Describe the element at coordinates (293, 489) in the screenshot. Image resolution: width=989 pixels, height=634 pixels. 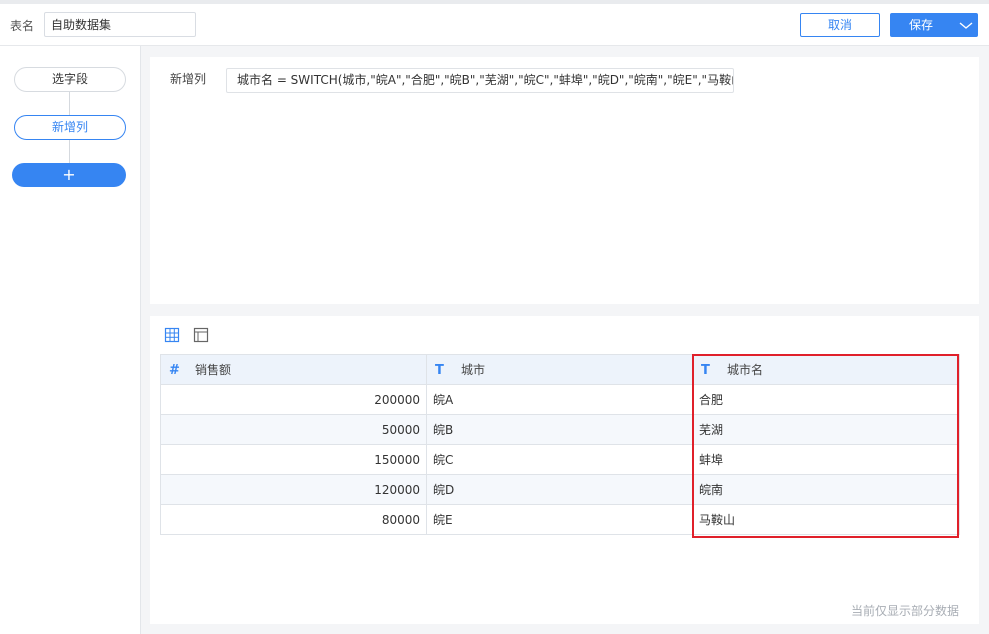
I see `table-cell: 120000` at that location.